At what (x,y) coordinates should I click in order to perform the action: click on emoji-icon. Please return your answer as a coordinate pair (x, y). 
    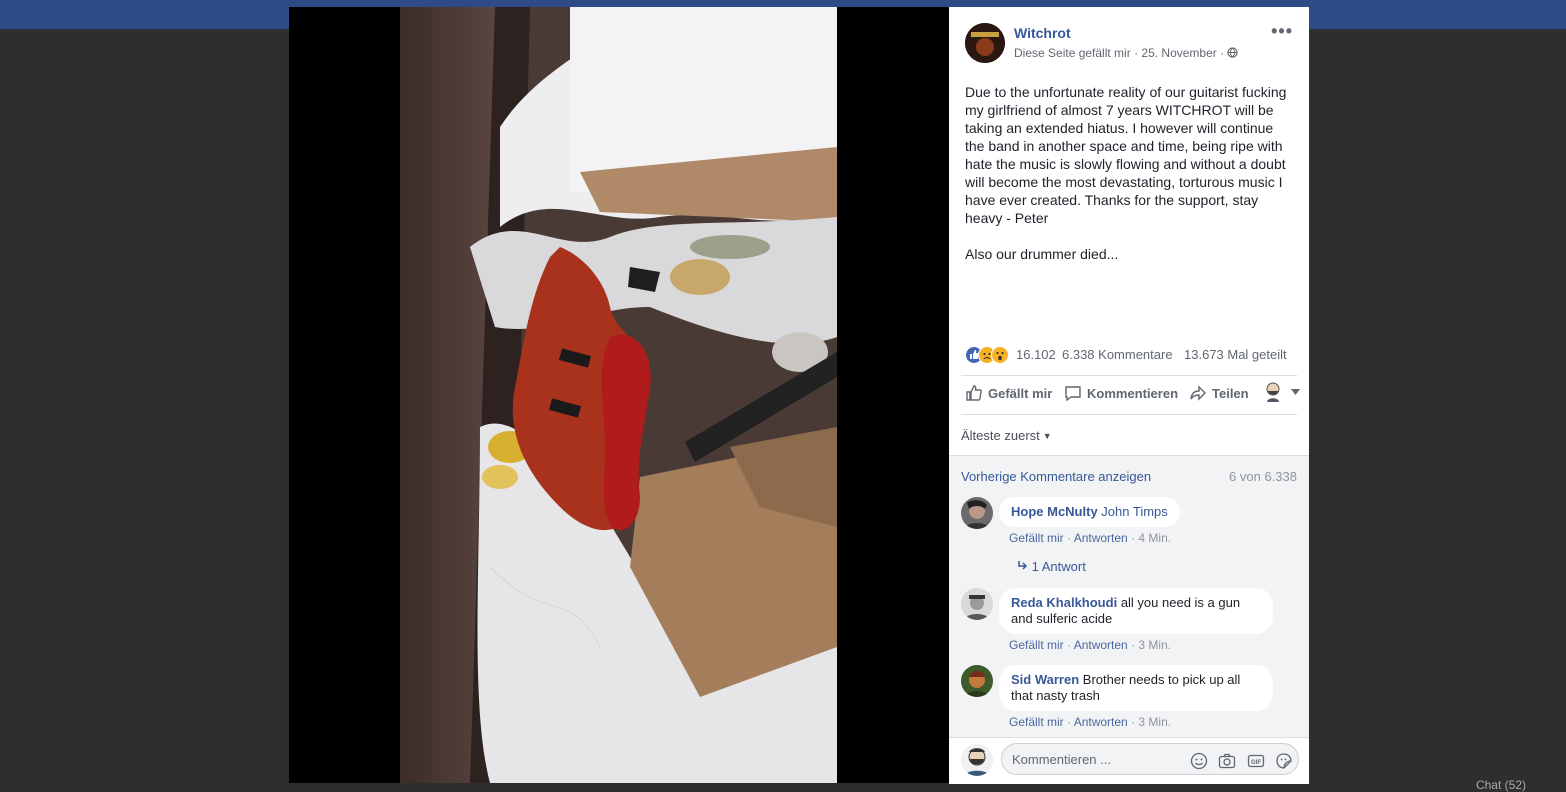
    Looking at the image, I should click on (1199, 763).